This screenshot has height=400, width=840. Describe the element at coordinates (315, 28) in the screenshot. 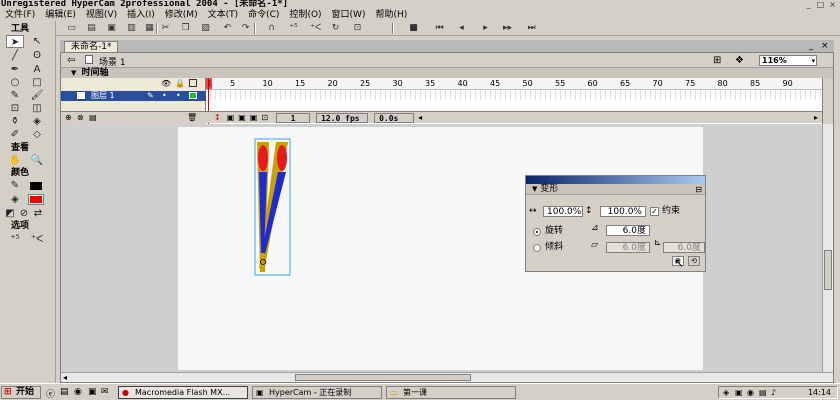

I see `straighten-icon: ⁺ᐸ` at that location.